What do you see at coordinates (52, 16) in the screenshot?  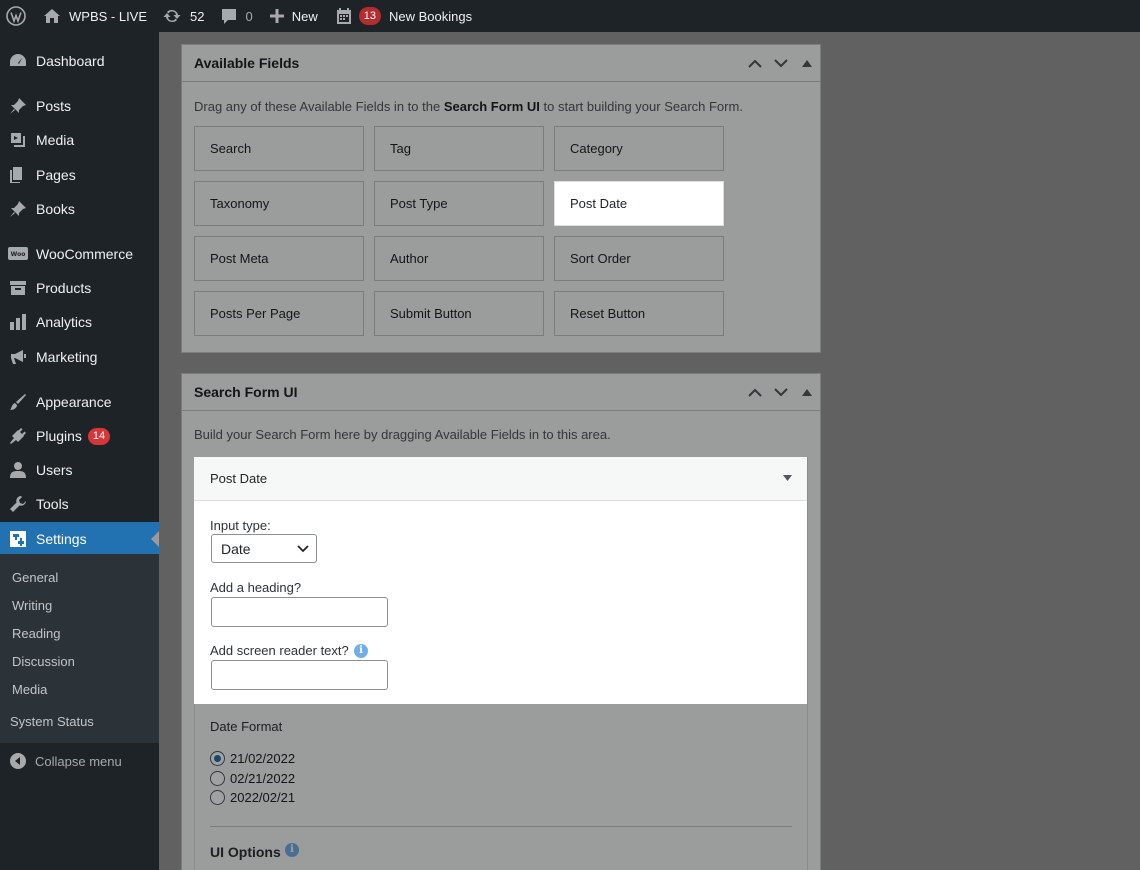 I see `home-icon` at bounding box center [52, 16].